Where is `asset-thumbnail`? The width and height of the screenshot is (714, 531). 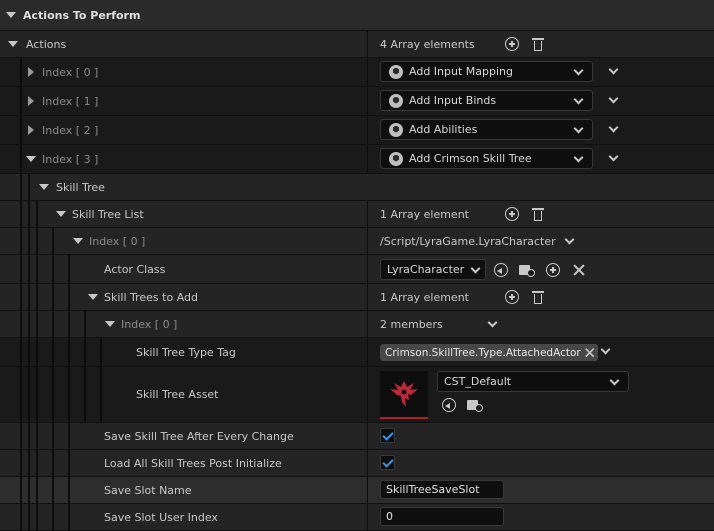
asset-thumbnail is located at coordinates (404, 395).